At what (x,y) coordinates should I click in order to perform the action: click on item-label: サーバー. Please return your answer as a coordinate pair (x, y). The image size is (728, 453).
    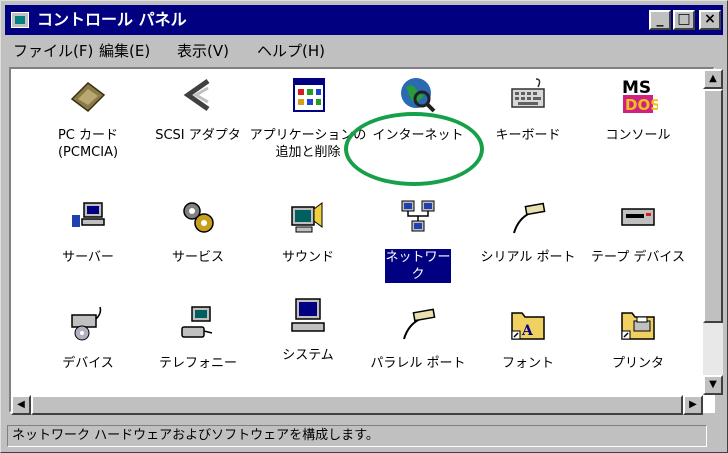
    Looking at the image, I should click on (88, 257).